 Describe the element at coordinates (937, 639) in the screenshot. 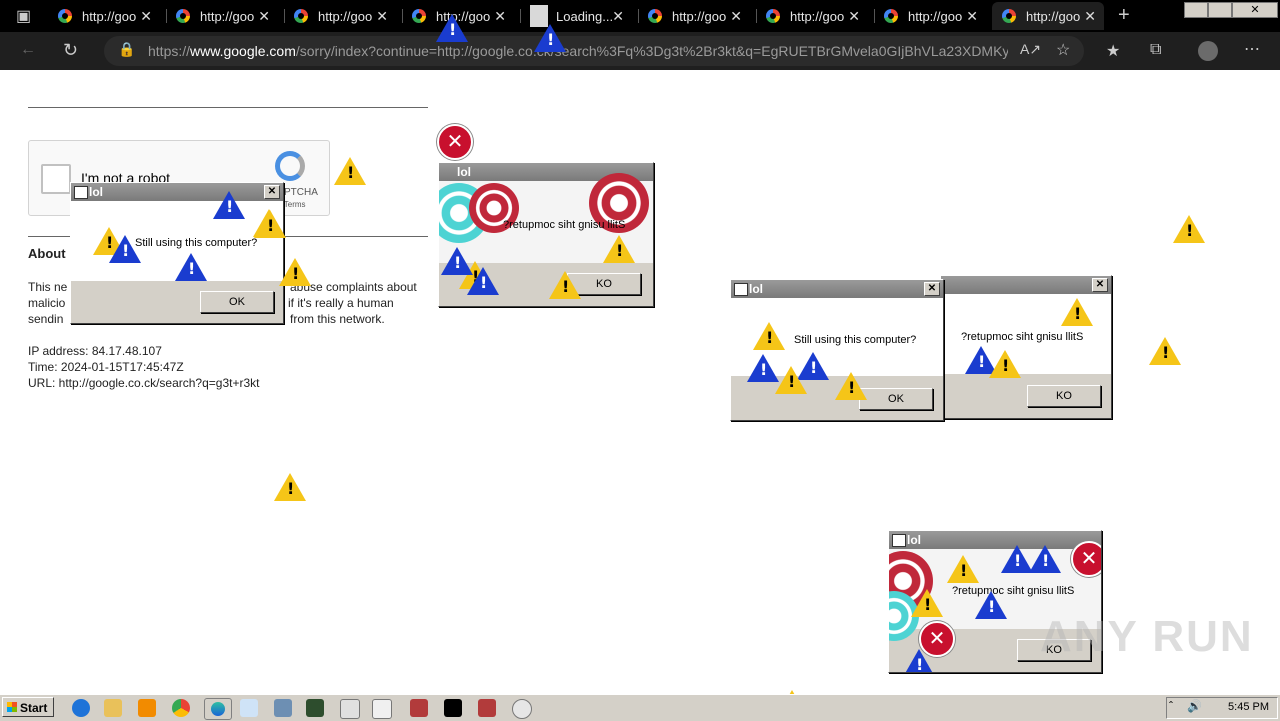

I see `error-icon: ✕` at that location.